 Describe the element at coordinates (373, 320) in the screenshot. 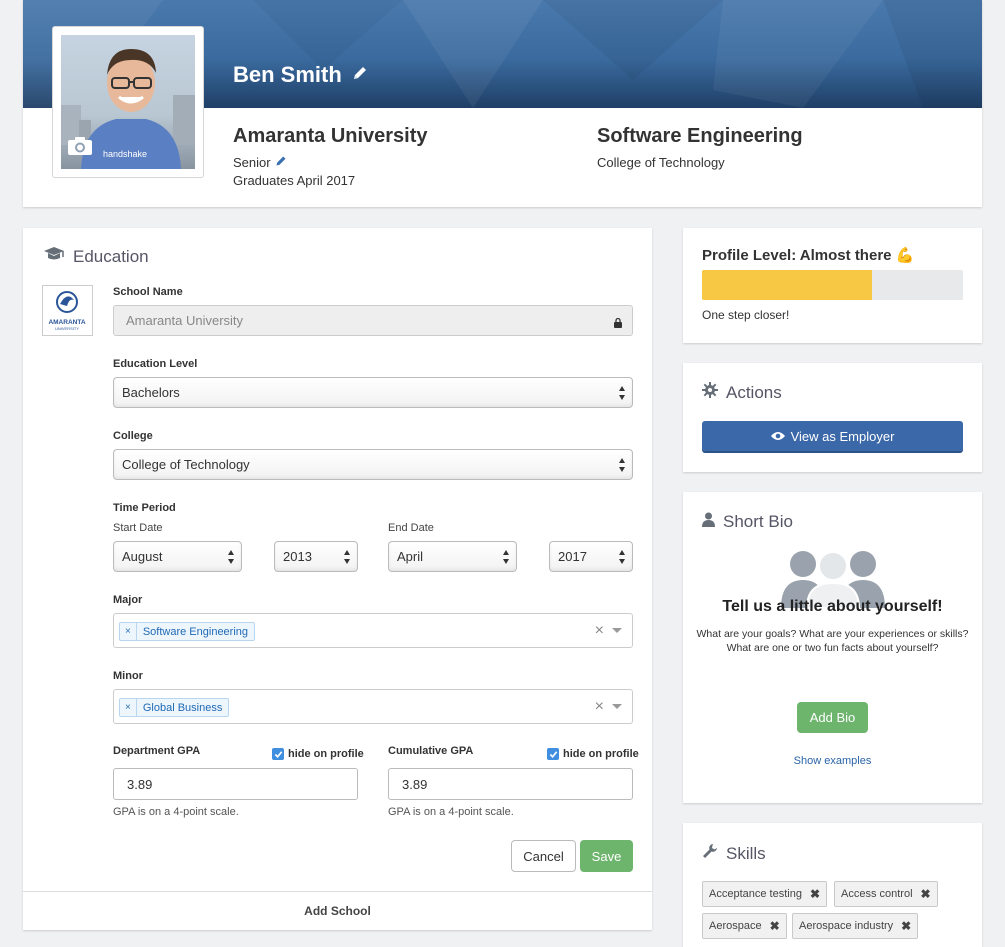

I see `school-name-input: Amaranta University` at that location.